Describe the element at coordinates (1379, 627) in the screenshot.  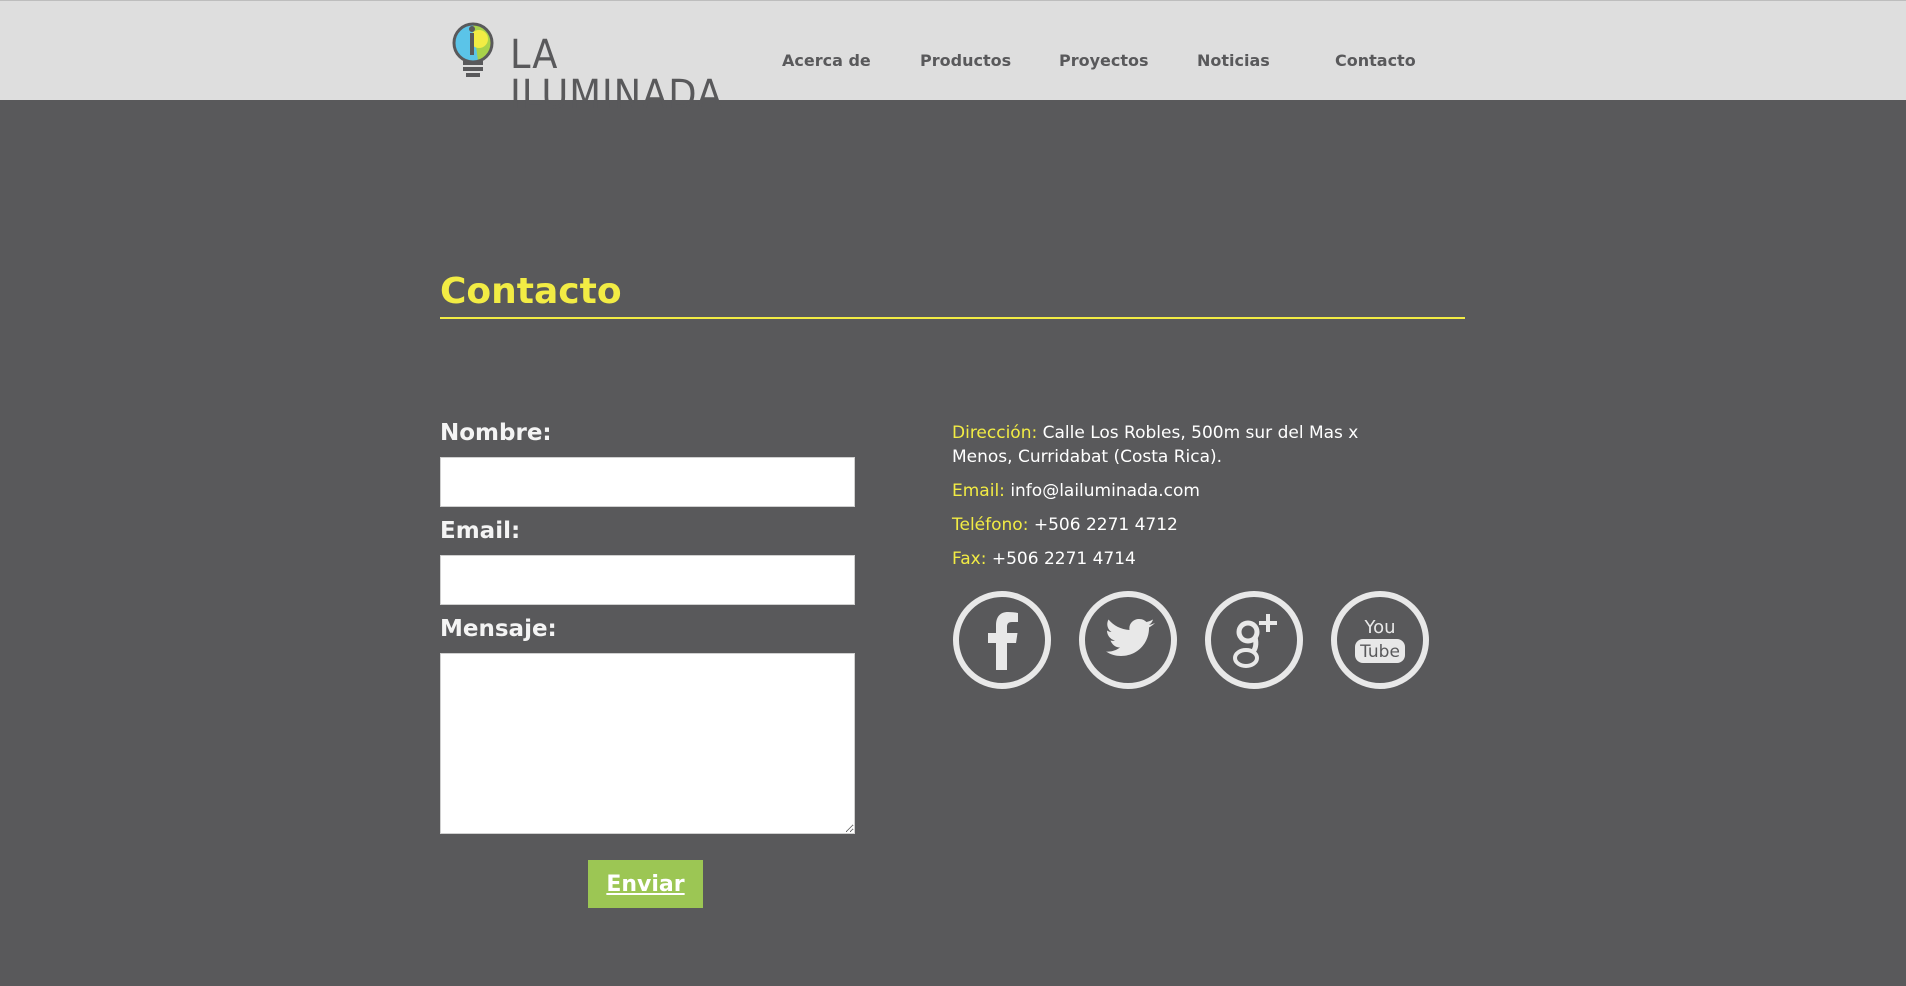
I see `youtube-text-top: You` at that location.